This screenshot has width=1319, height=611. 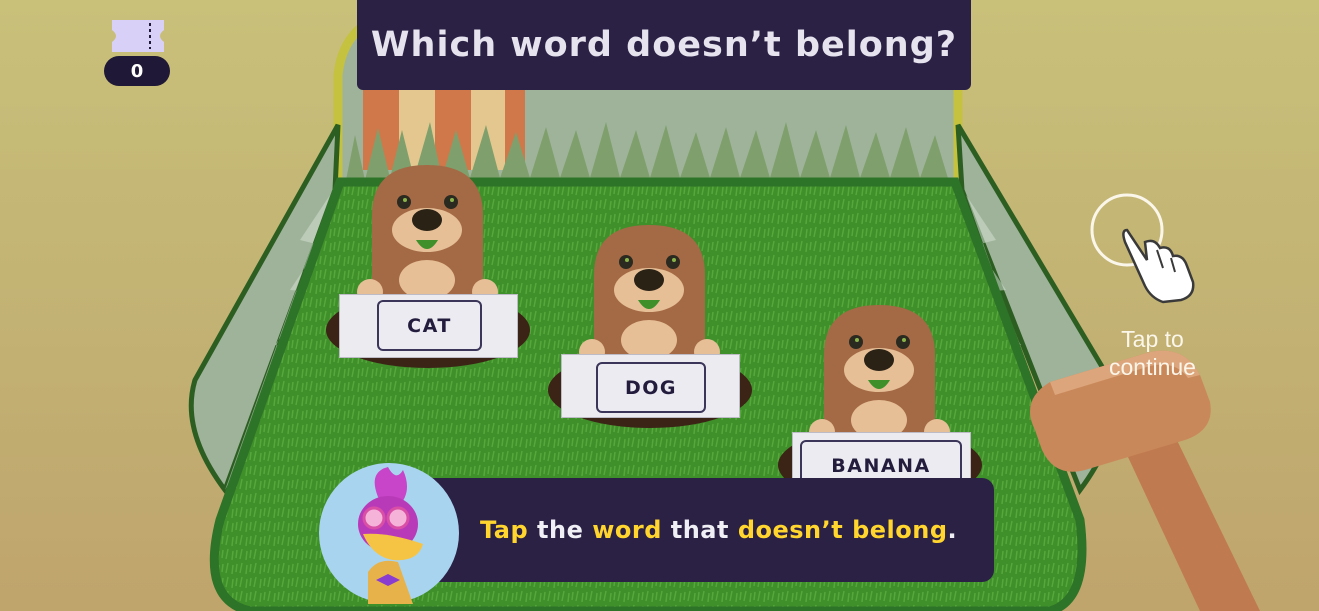 What do you see at coordinates (137, 71) in the screenshot?
I see `ticket-count: 0` at bounding box center [137, 71].